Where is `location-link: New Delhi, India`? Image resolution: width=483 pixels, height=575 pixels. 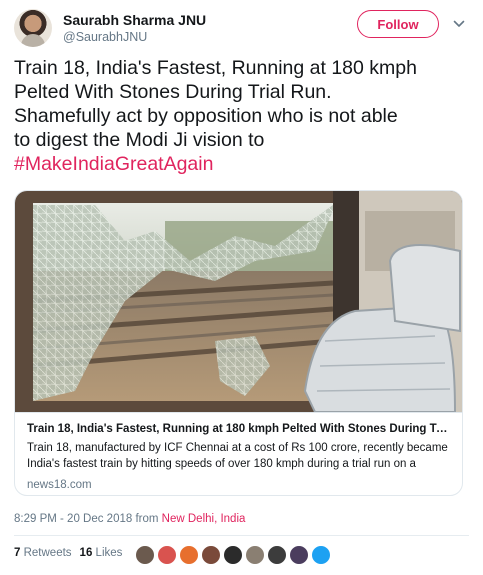 location-link: New Delhi, India is located at coordinates (204, 519).